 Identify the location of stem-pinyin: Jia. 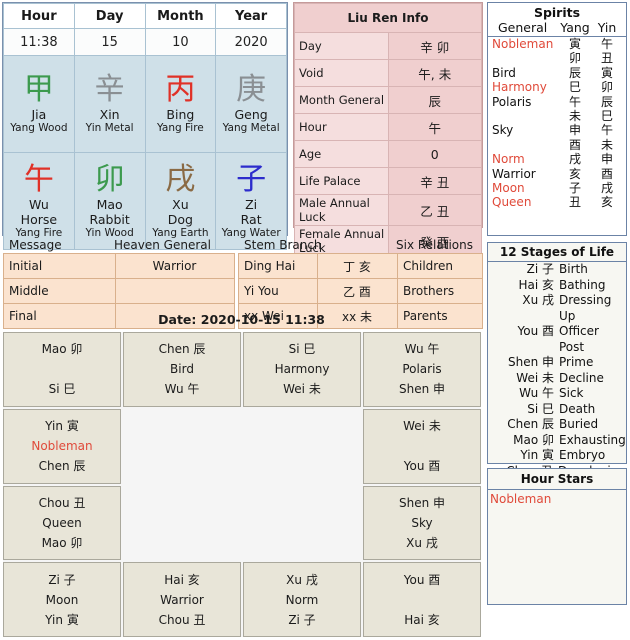
(39, 114).